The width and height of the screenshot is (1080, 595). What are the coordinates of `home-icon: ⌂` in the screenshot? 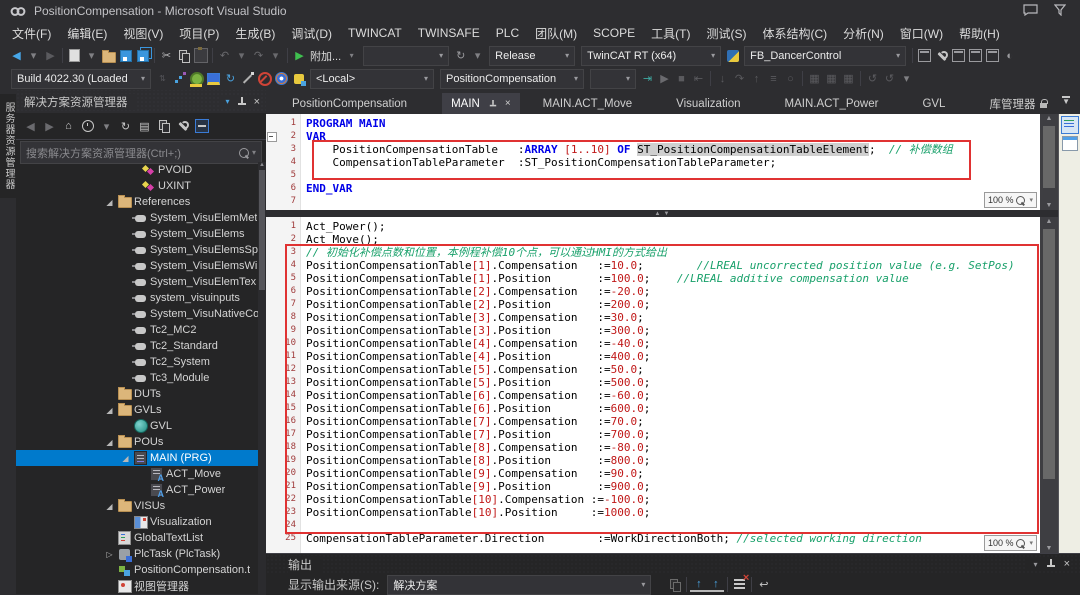 It's located at (68, 126).